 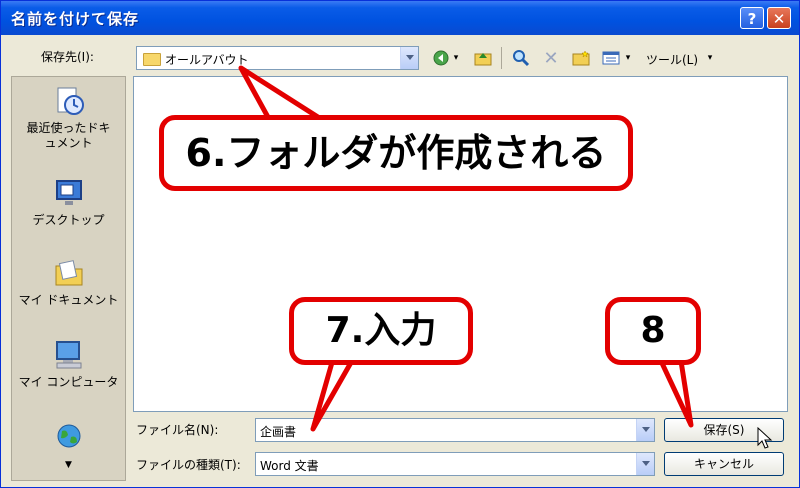 I want to click on callout-folder-created: 6.フォルダが作成される, so click(x=396, y=153).